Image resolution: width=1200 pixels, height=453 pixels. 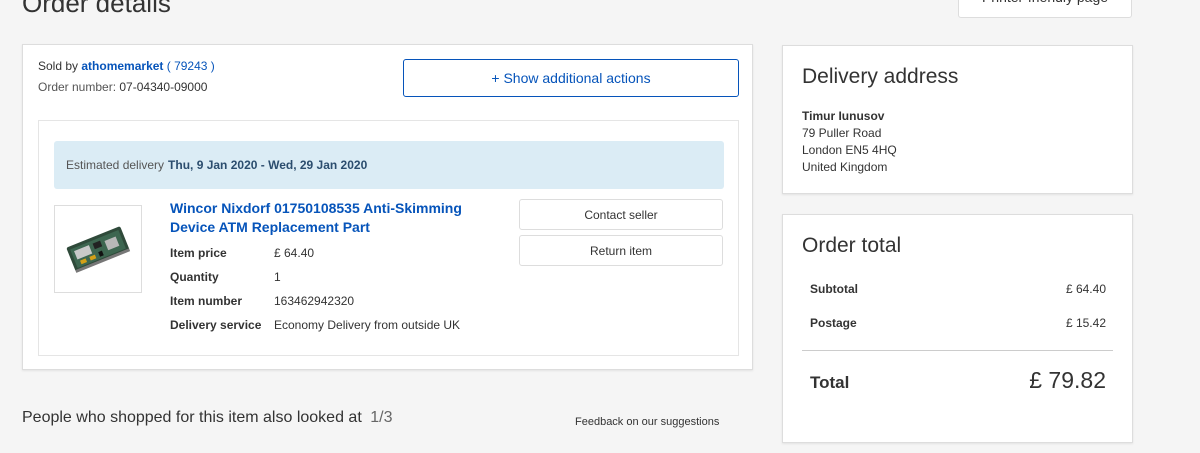 What do you see at coordinates (852, 245) in the screenshot?
I see `order-total-heading: Order total` at bounding box center [852, 245].